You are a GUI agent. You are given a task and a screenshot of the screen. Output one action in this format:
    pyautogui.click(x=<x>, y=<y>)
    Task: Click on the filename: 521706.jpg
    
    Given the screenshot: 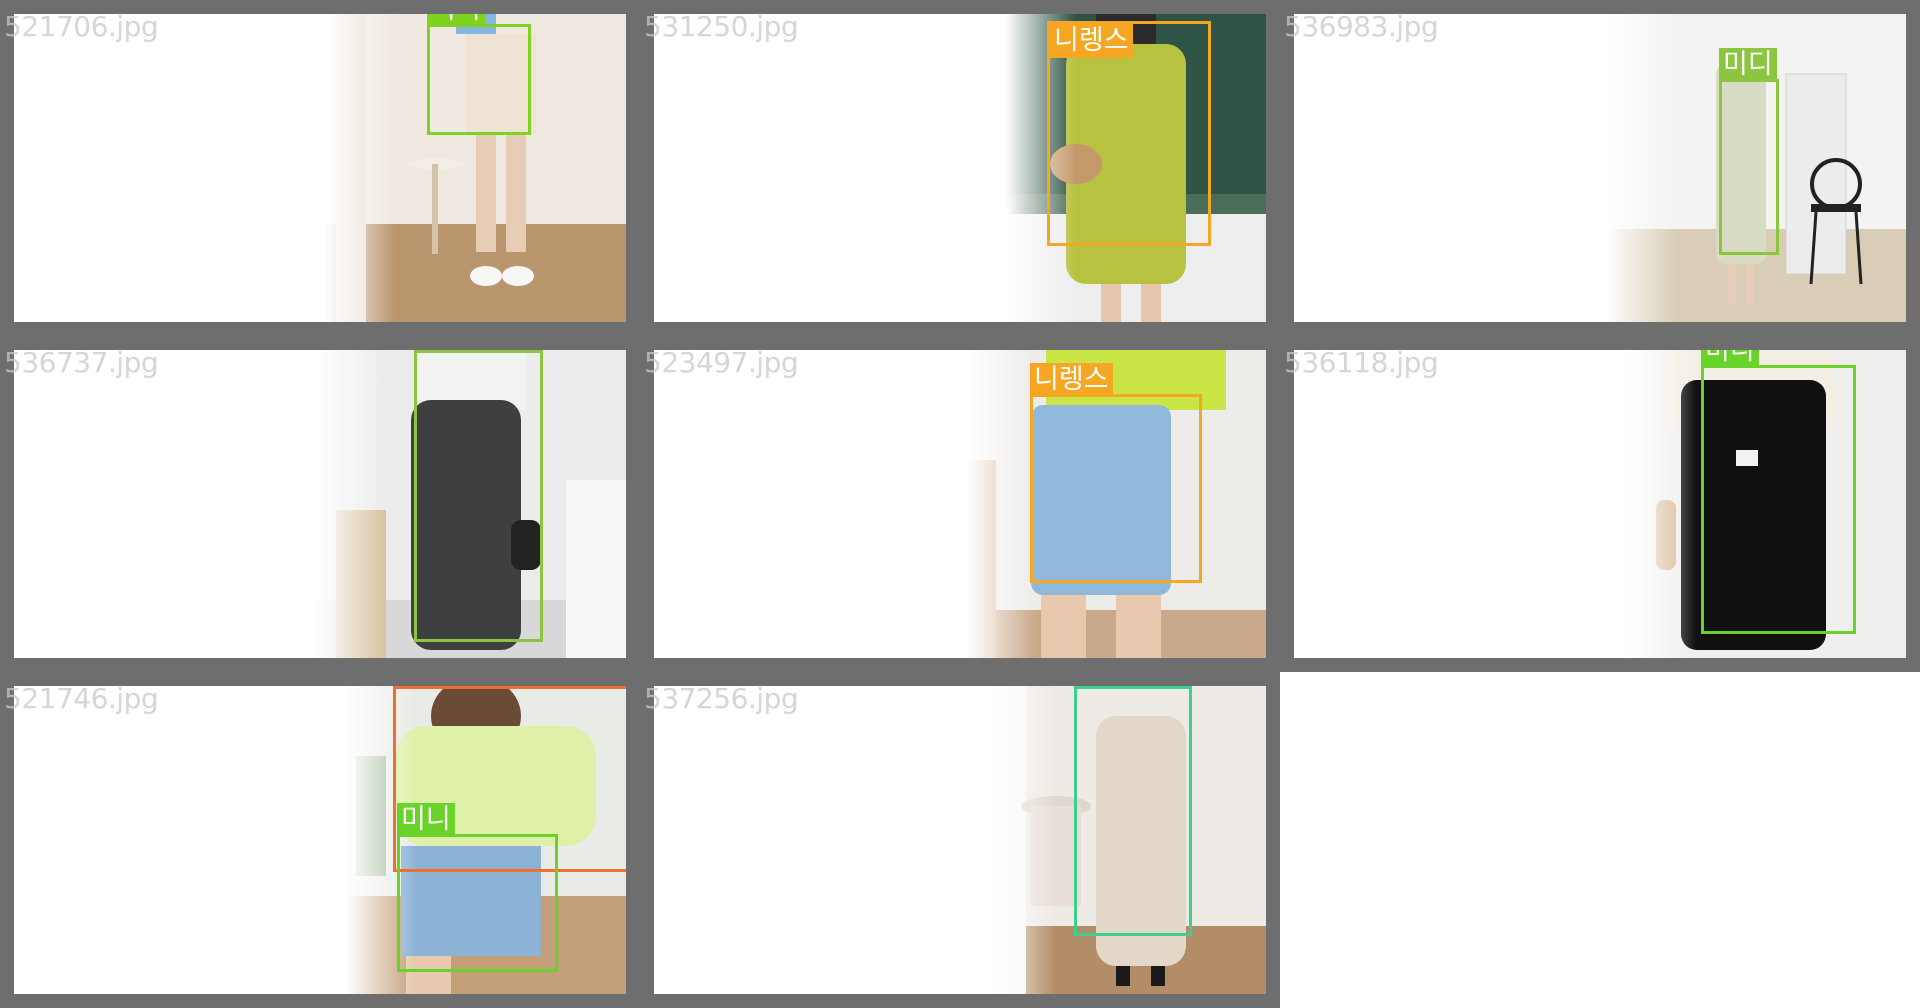 What is the action you would take?
    pyautogui.click(x=81, y=26)
    